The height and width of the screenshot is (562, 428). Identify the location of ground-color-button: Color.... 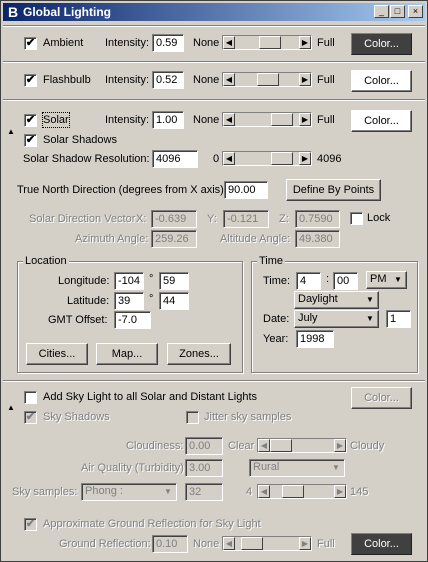
(381, 544).